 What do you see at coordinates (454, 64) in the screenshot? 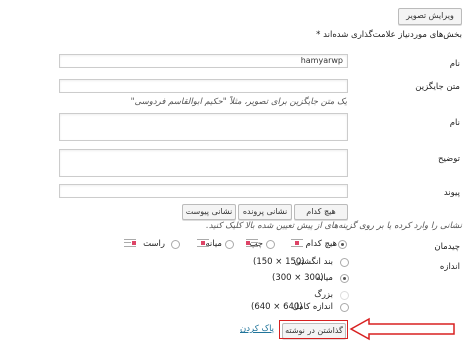
I see `name-label: نام` at bounding box center [454, 64].